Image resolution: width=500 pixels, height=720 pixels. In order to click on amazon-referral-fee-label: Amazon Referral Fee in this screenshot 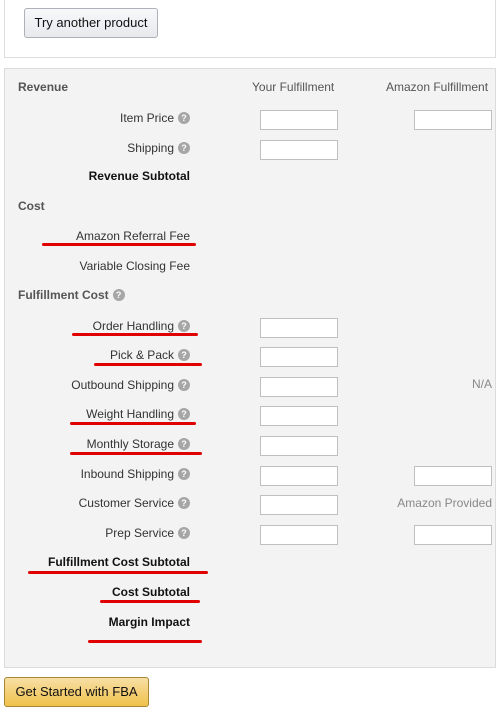, I will do `click(132, 236)`.